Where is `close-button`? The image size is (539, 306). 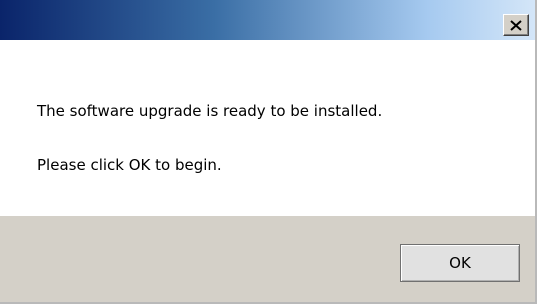
close-button is located at coordinates (516, 25).